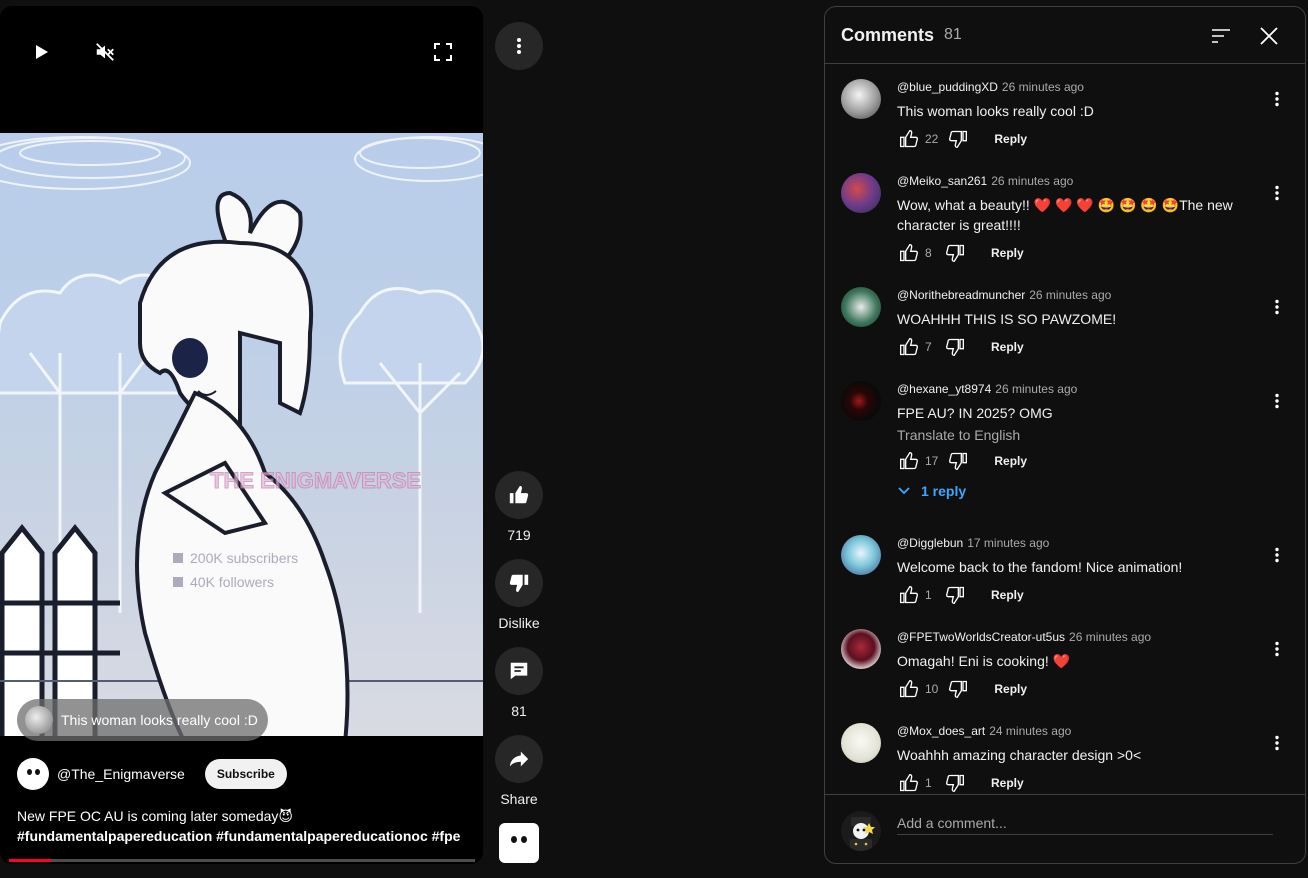  Describe the element at coordinates (928, 595) in the screenshot. I see `comment-like-count: 1` at that location.